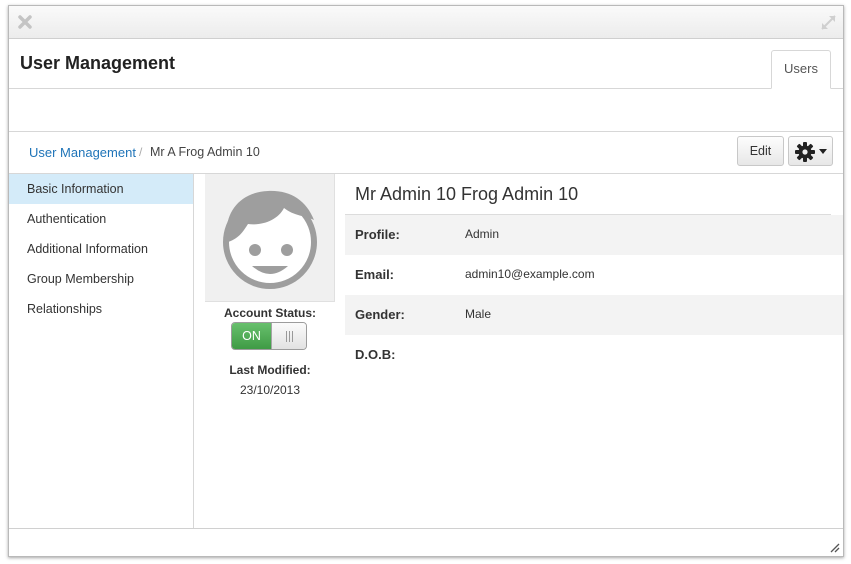 Image resolution: width=851 pixels, height=564 pixels. I want to click on breadcrumb-link-user-management: User Management, so click(82, 152).